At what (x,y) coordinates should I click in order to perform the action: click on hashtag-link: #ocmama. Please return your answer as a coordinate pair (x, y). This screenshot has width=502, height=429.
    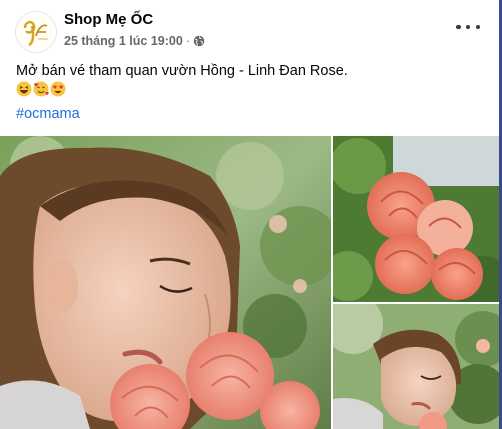
    Looking at the image, I should click on (48, 114).